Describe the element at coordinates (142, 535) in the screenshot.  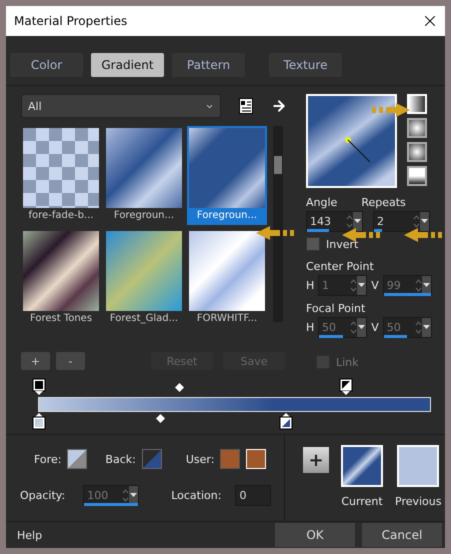
I see `help-link: Help` at that location.